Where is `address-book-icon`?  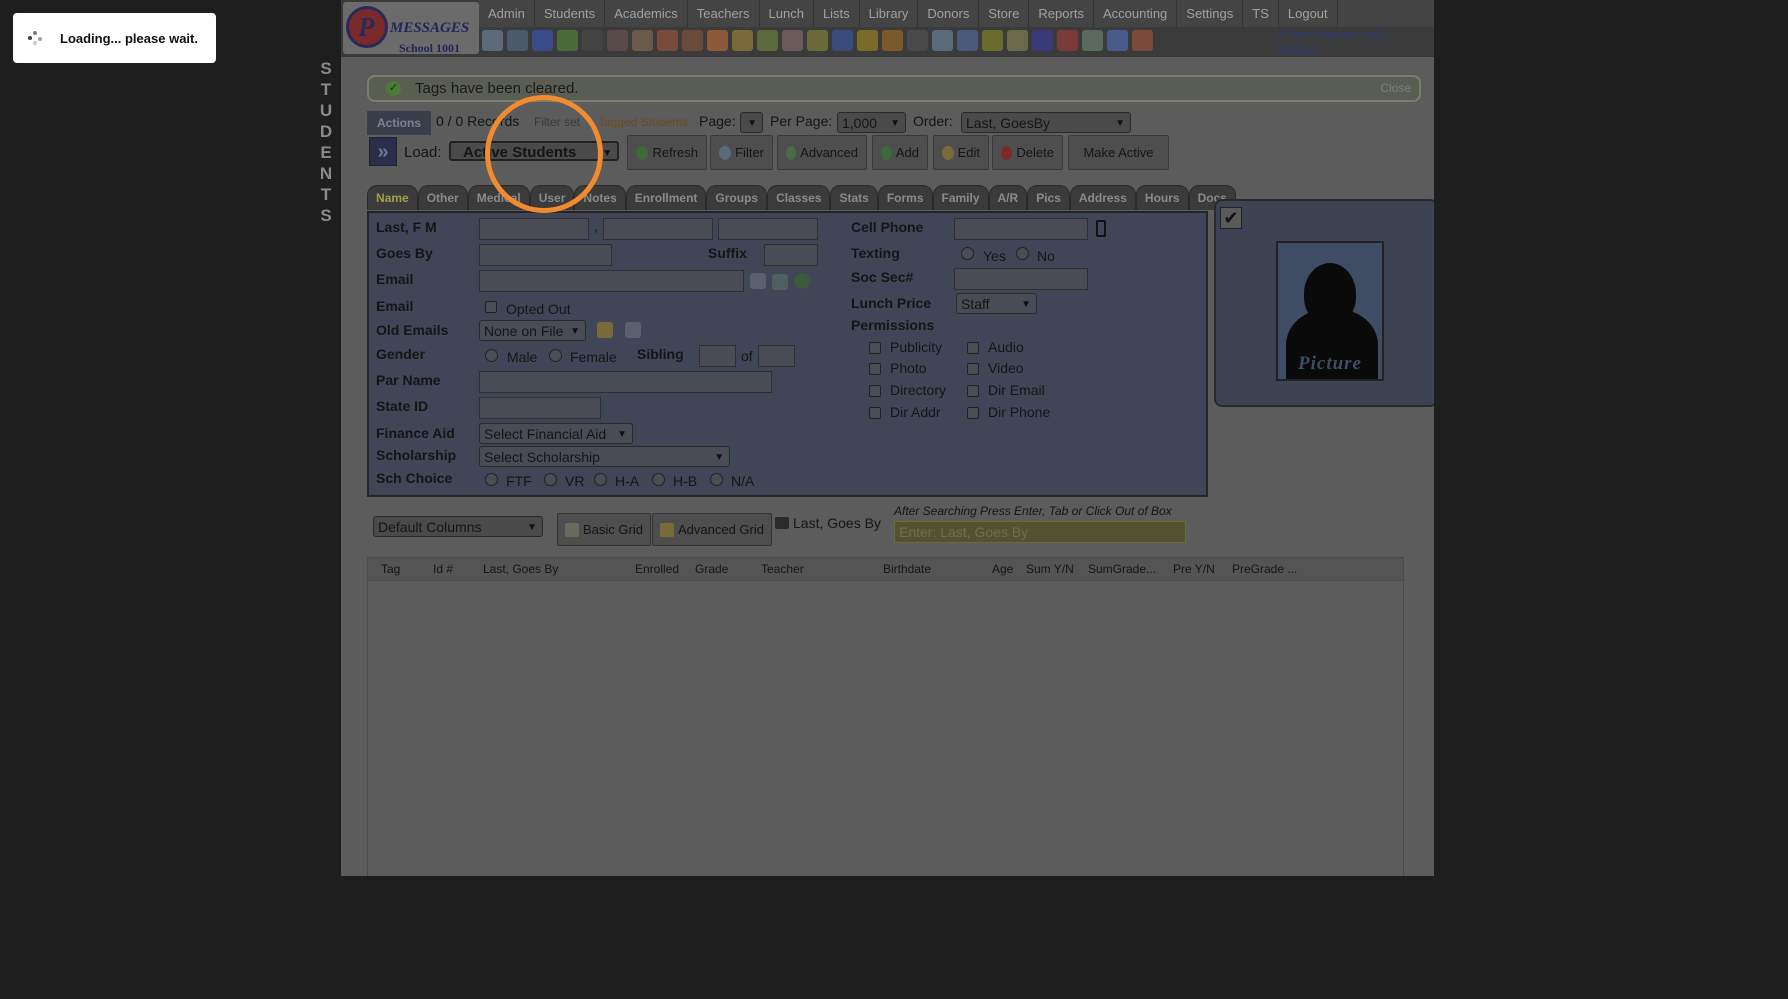 address-book-icon is located at coordinates (758, 281).